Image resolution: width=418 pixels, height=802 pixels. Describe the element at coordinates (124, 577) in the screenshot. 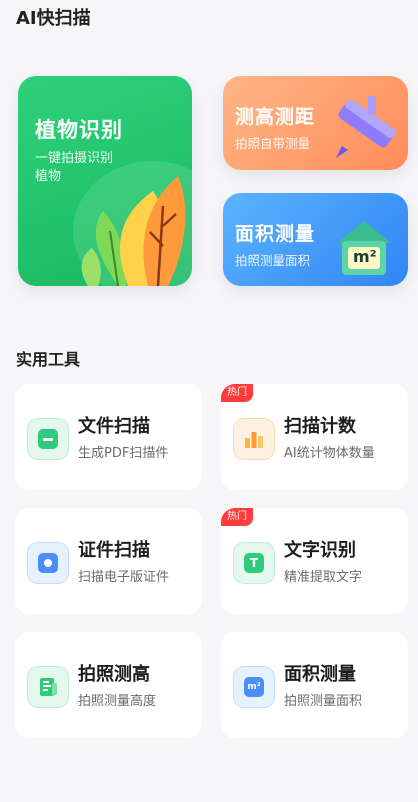

I see `tool-desc: 扫描电子版证件` at that location.